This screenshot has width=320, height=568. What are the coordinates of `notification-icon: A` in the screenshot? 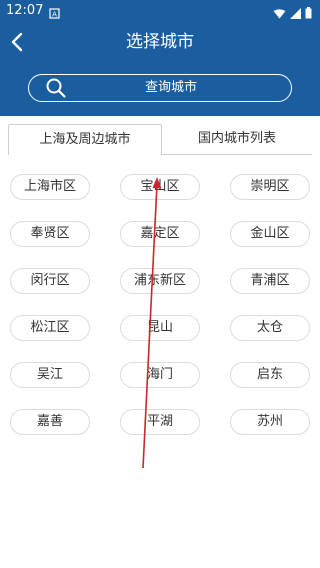 It's located at (54, 13).